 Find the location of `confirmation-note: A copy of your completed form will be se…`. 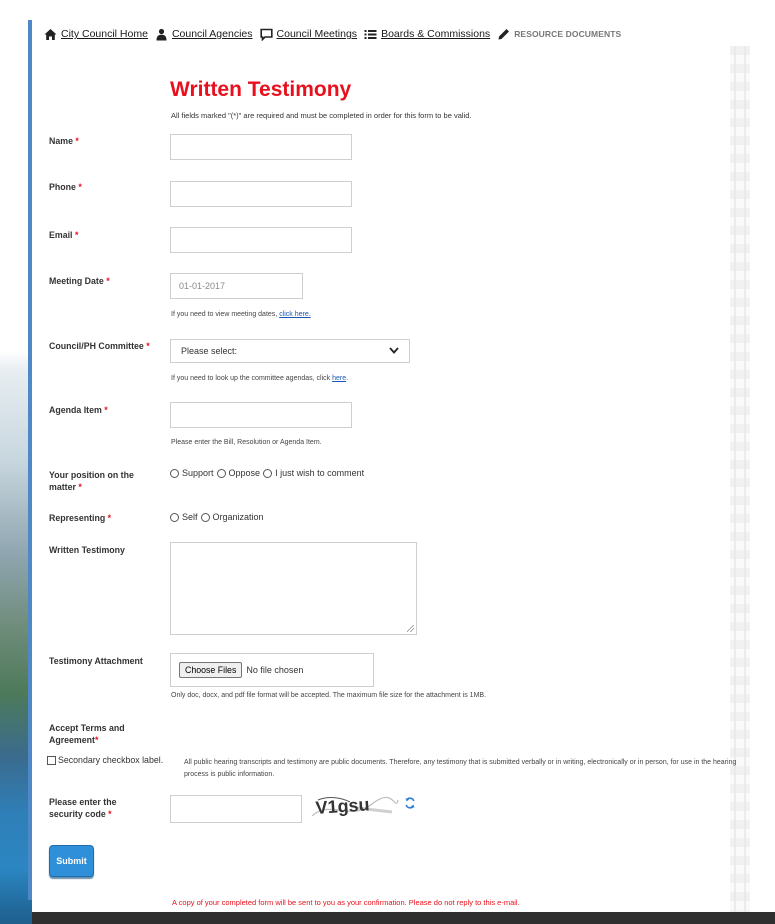

confirmation-note: A copy of your completed form will be se… is located at coordinates (346, 902).